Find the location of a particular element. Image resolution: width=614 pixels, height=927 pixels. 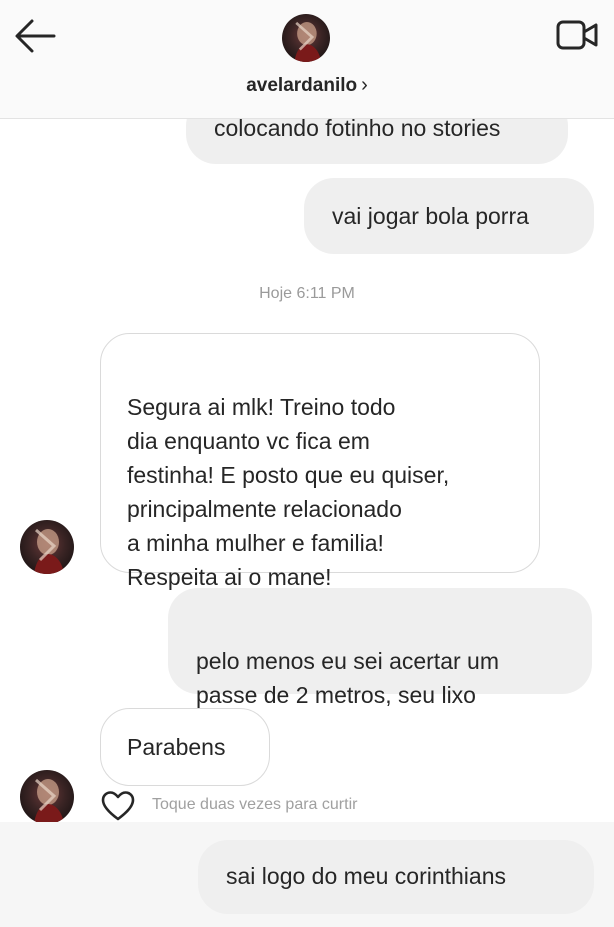

message-bubble-sent: vai jogar bola porra is located at coordinates (449, 216).